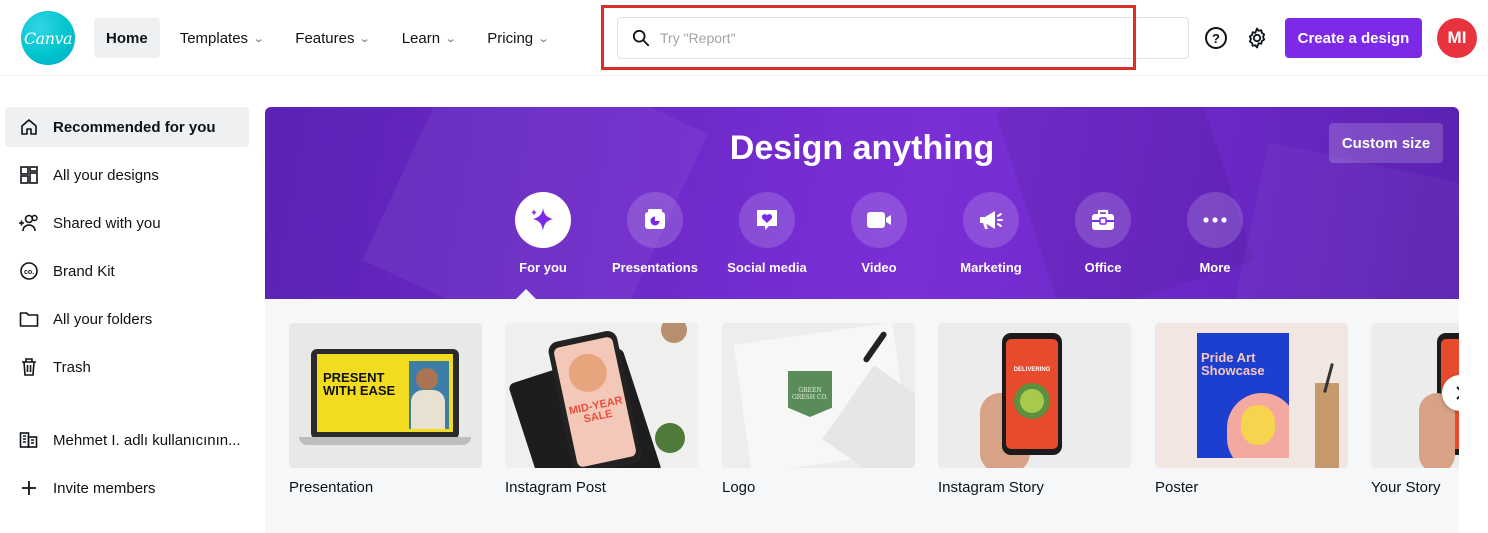 The image size is (1488, 533). I want to click on sidebar-item-label: Invite members, so click(104, 488).